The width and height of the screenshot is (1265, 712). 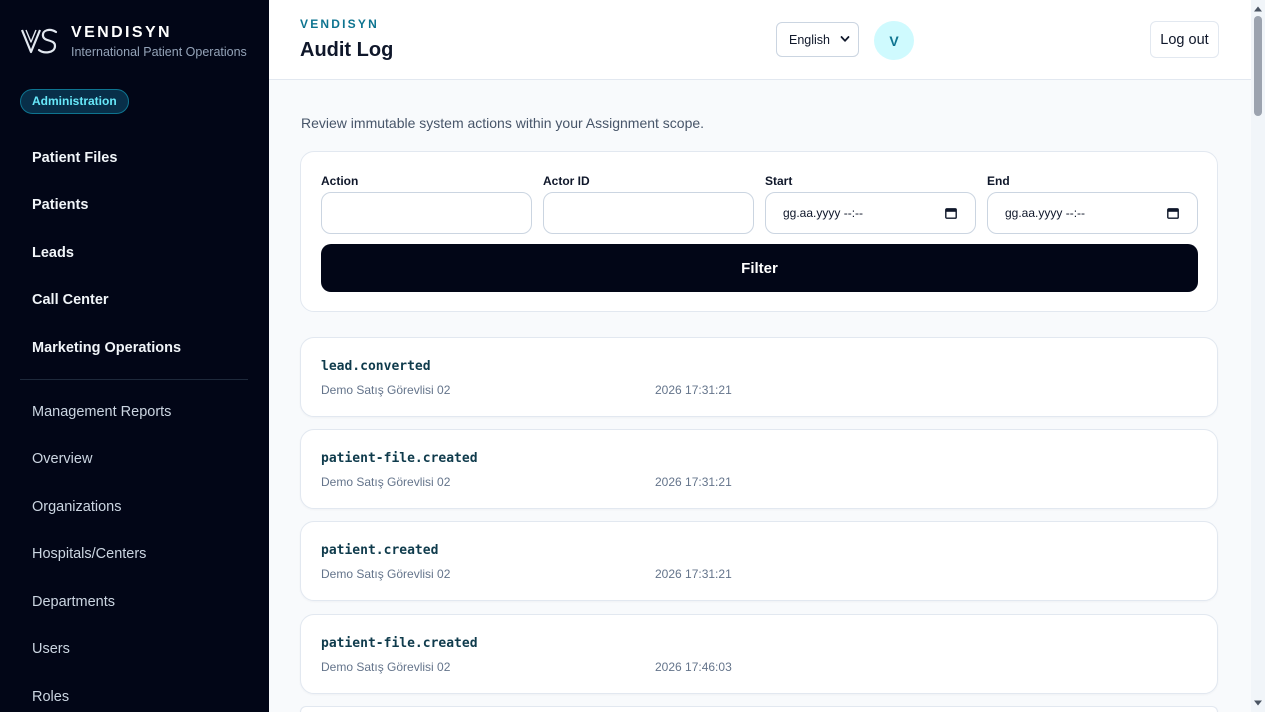 What do you see at coordinates (74, 101) in the screenshot?
I see `role-badge: Administration` at bounding box center [74, 101].